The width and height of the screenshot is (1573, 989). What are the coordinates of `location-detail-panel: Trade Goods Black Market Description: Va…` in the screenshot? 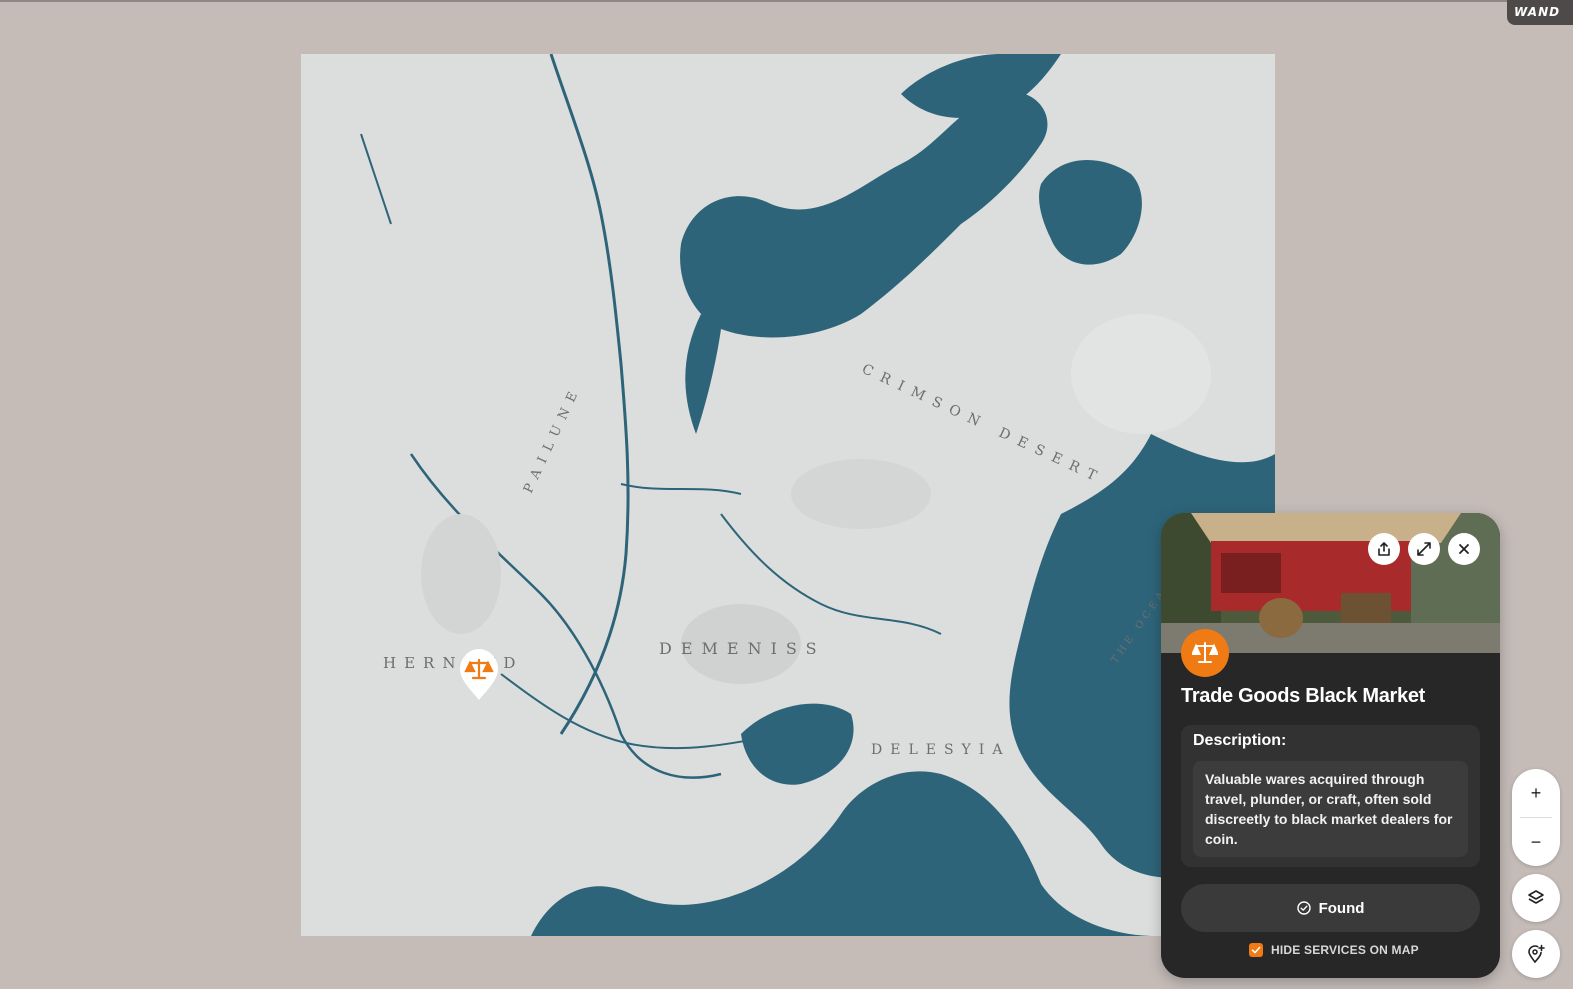 It's located at (1330, 745).